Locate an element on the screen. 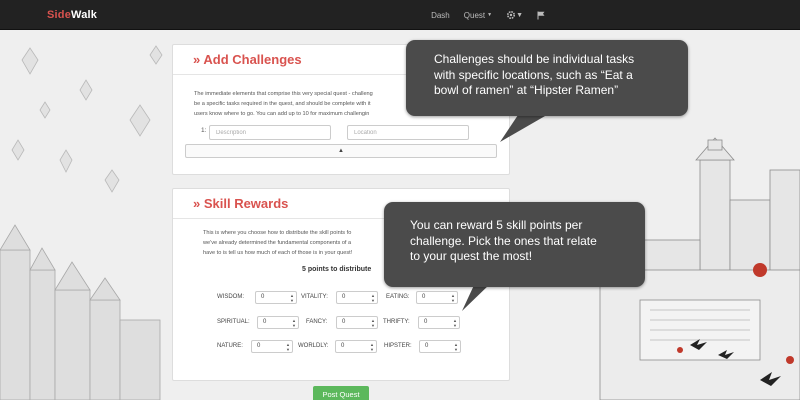 Image resolution: width=800 pixels, height=400 pixels. skill-input-eating: 0 ▲ ▼ is located at coordinates (437, 297).